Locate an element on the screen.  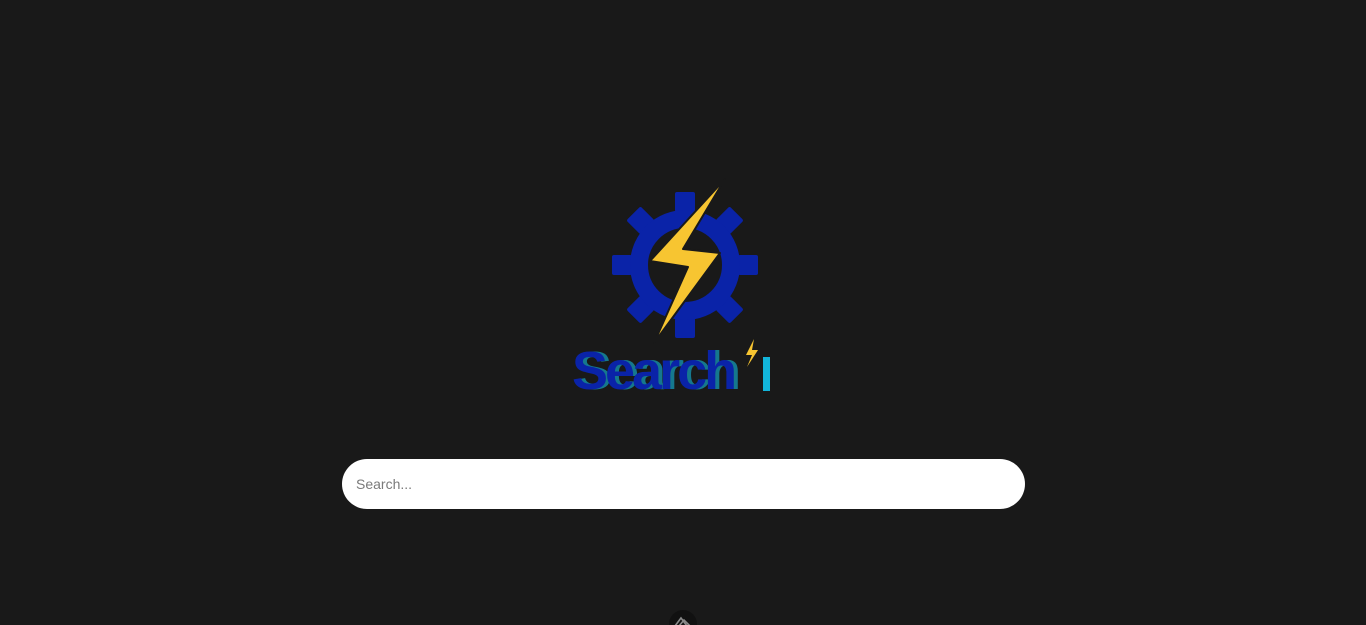
site-logo: Search Search is located at coordinates (683, 287).